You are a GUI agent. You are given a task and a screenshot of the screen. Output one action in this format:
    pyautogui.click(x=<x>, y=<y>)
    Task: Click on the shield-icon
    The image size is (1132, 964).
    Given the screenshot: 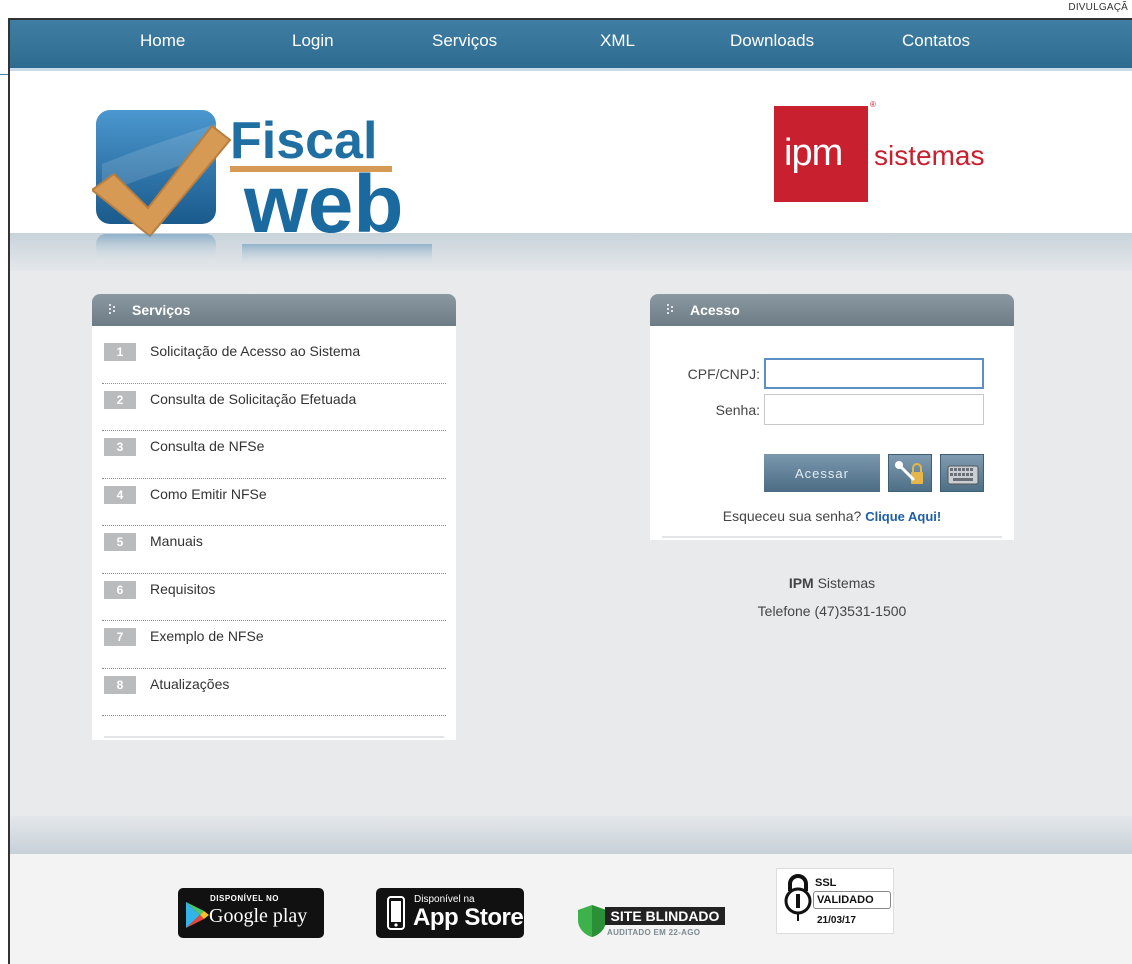 What is the action you would take?
    pyautogui.click(x=592, y=921)
    